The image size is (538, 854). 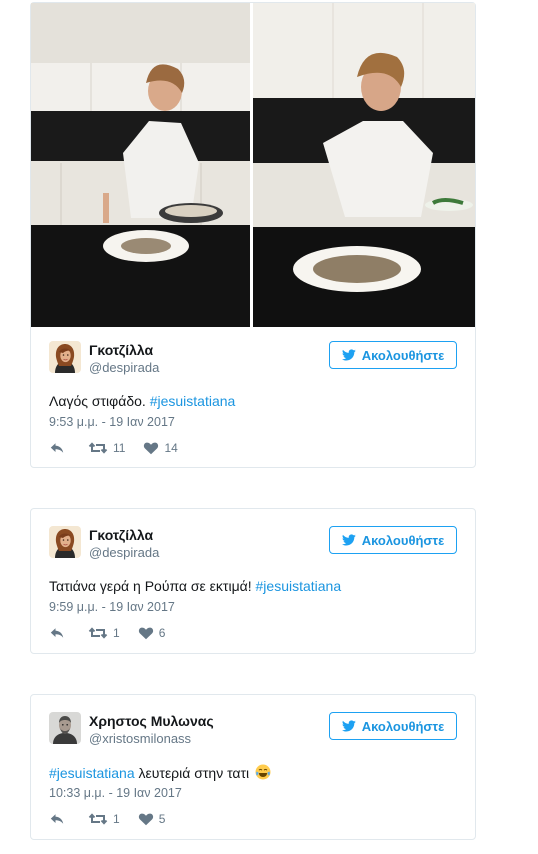 I want to click on tweet-text-body: Λαγός στιφάδο., so click(x=99, y=401).